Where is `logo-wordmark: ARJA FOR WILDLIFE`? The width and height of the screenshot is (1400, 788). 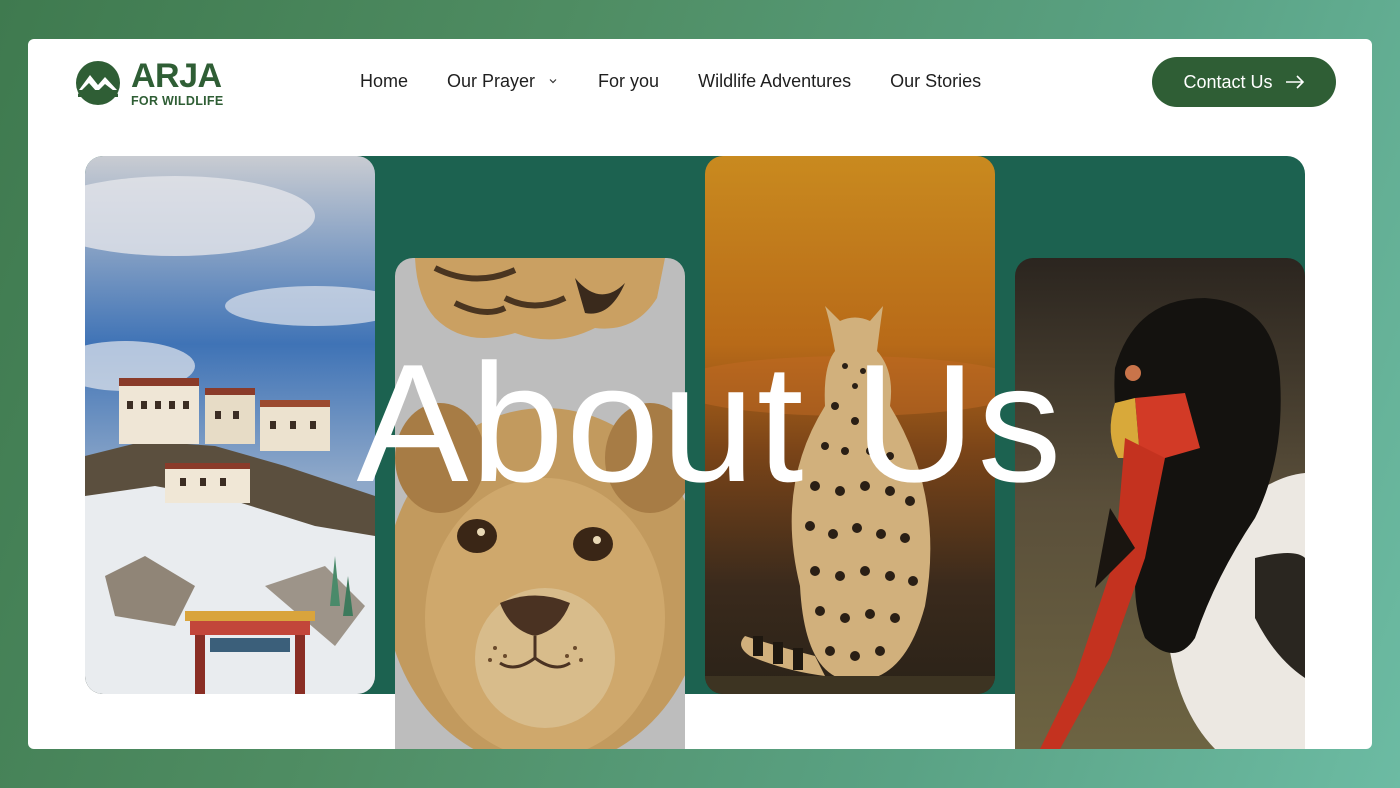
logo-wordmark: ARJA FOR WILDLIFE is located at coordinates (177, 83).